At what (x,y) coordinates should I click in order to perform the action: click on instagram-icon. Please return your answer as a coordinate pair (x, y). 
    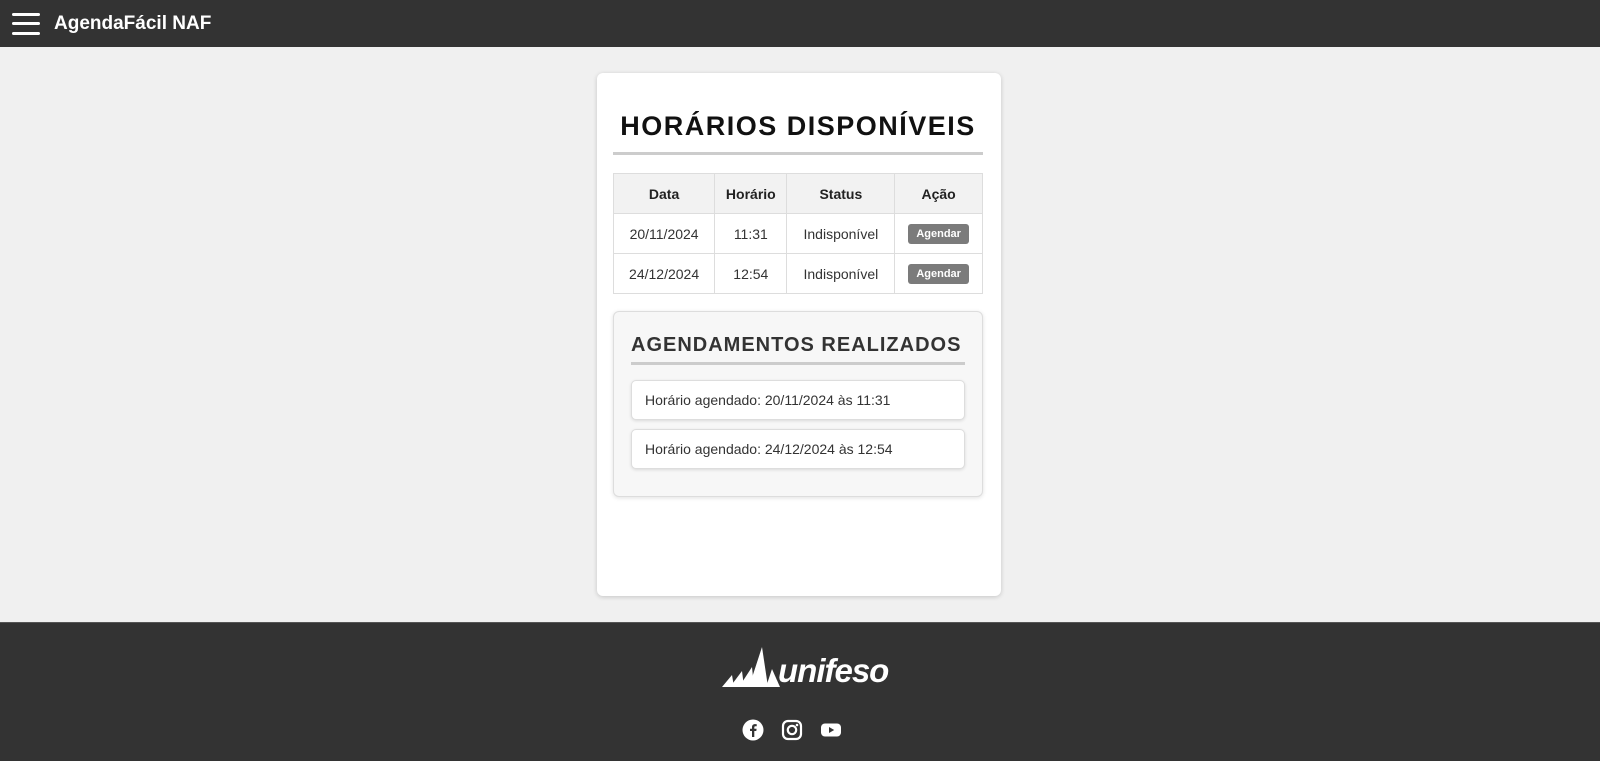
    Looking at the image, I should click on (792, 730).